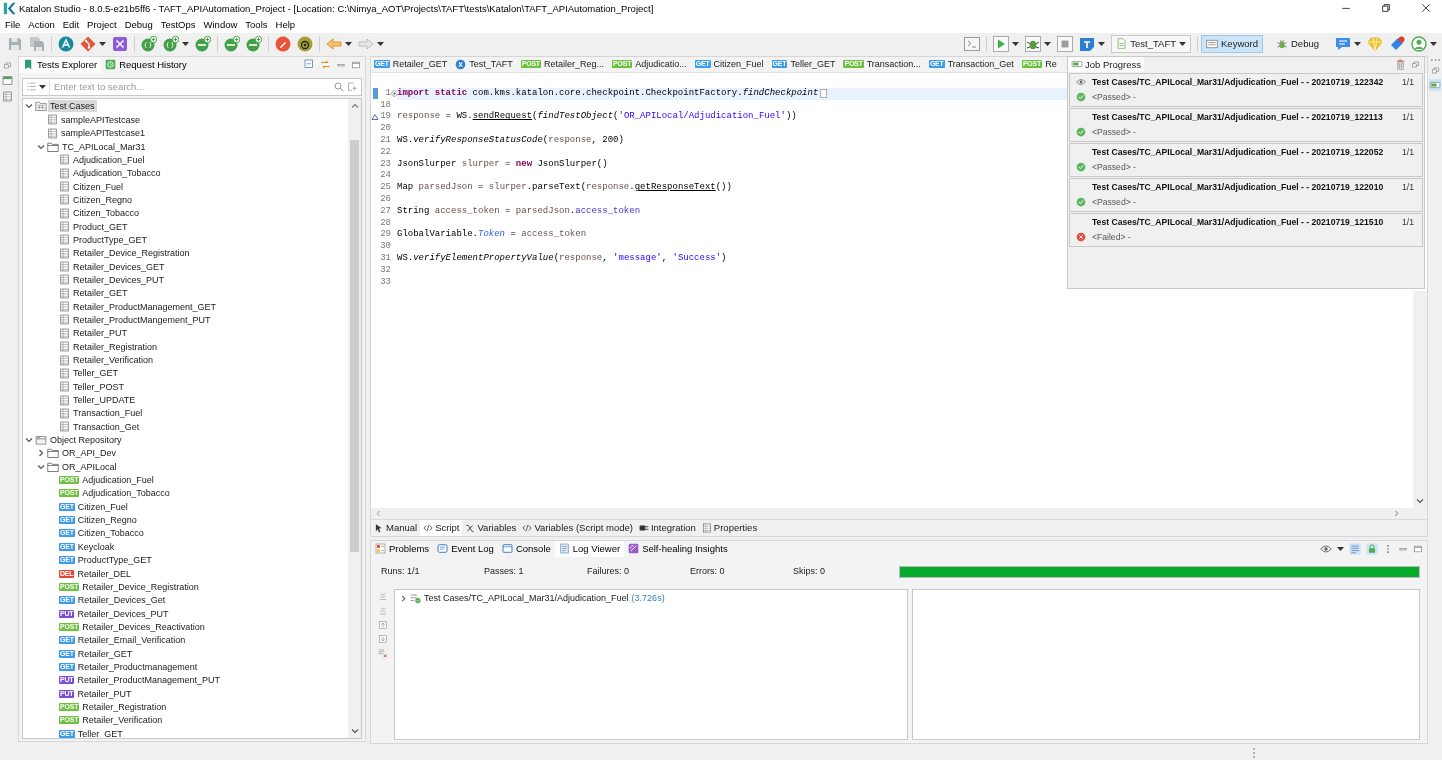 This screenshot has width=1442, height=760. What do you see at coordinates (7, 80) in the screenshot?
I see `panel-icon` at bounding box center [7, 80].